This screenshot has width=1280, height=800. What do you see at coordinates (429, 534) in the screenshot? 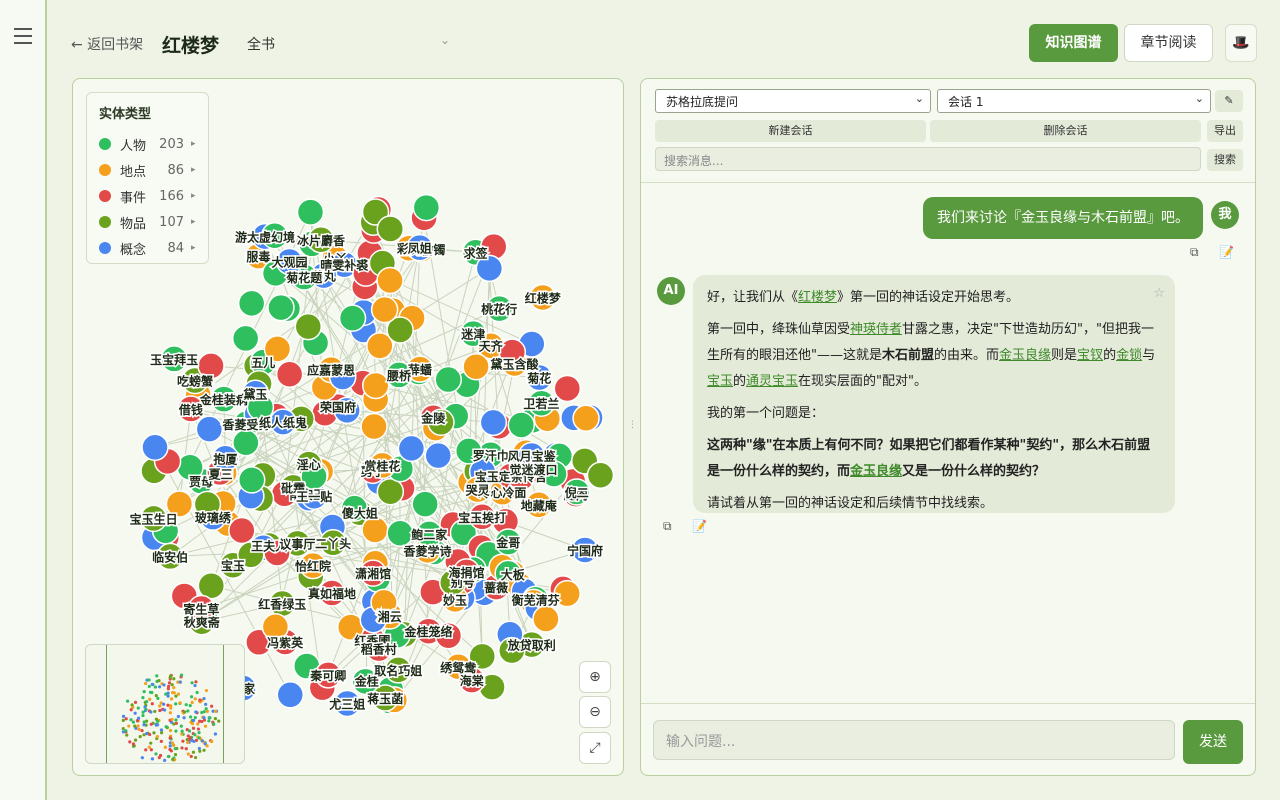
I see `graph-node-label: 鲍二家` at bounding box center [429, 534].